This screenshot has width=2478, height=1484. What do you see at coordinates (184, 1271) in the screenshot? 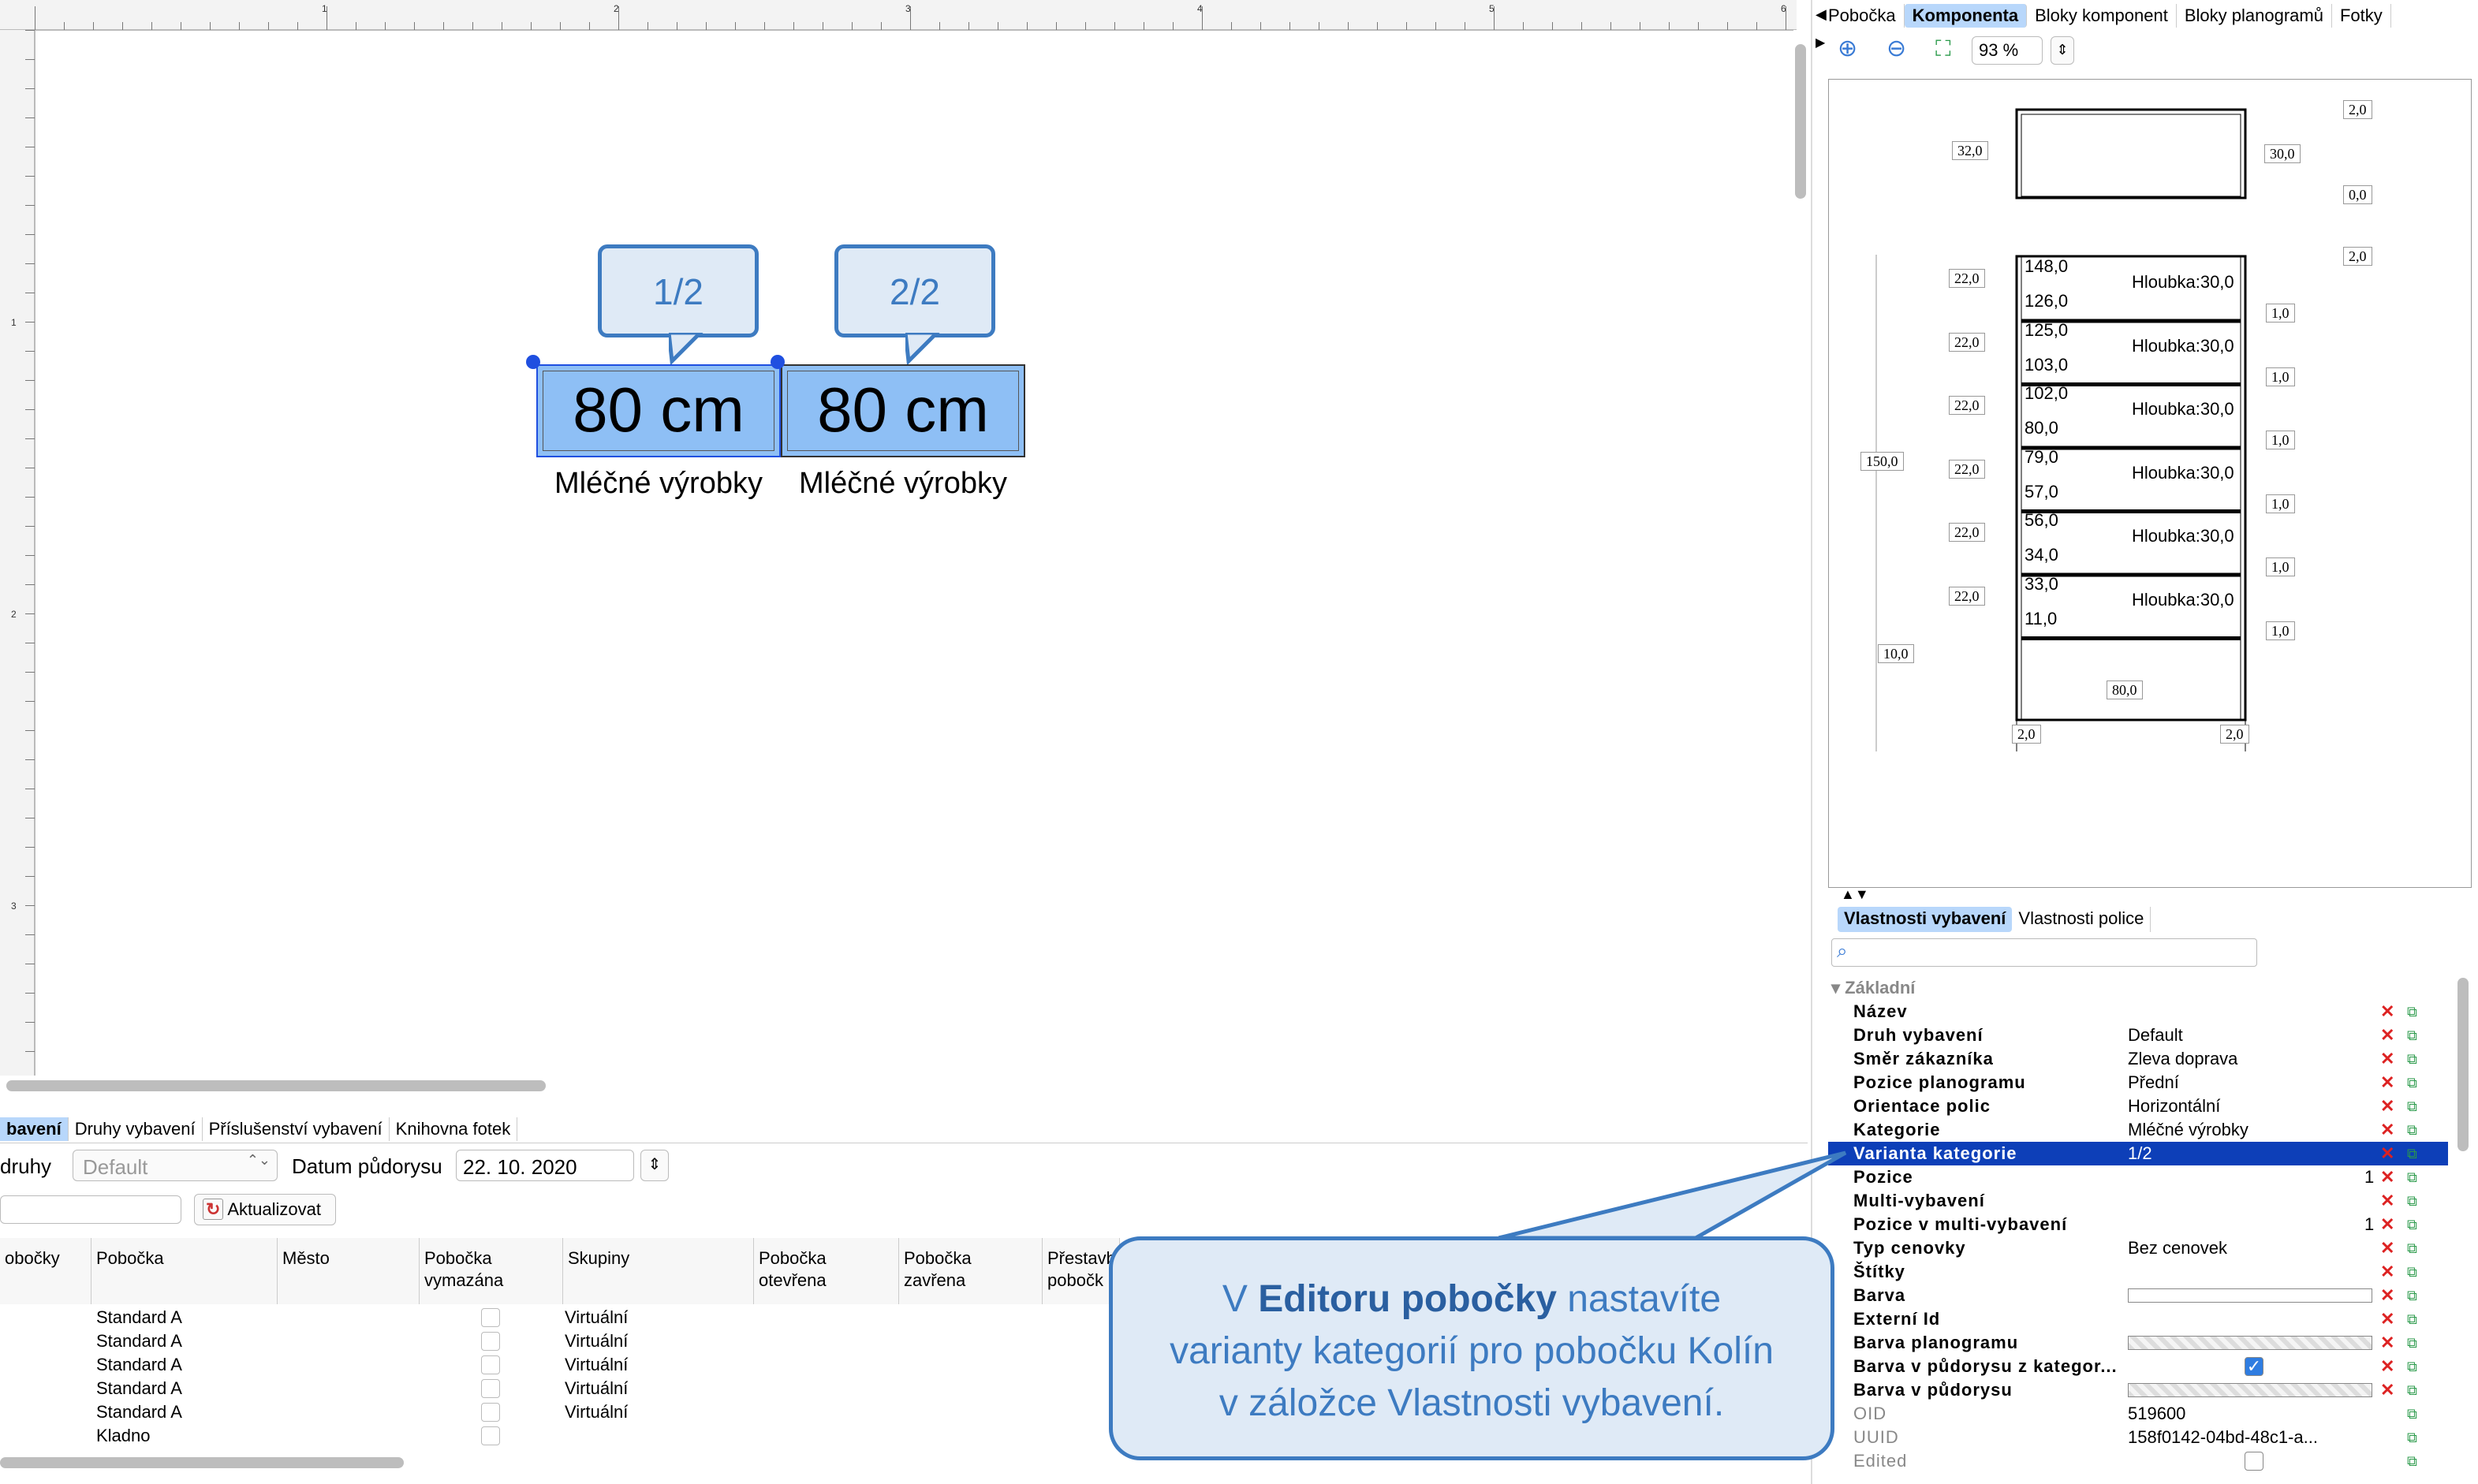
I see `col-header: Pobočka` at bounding box center [184, 1271].